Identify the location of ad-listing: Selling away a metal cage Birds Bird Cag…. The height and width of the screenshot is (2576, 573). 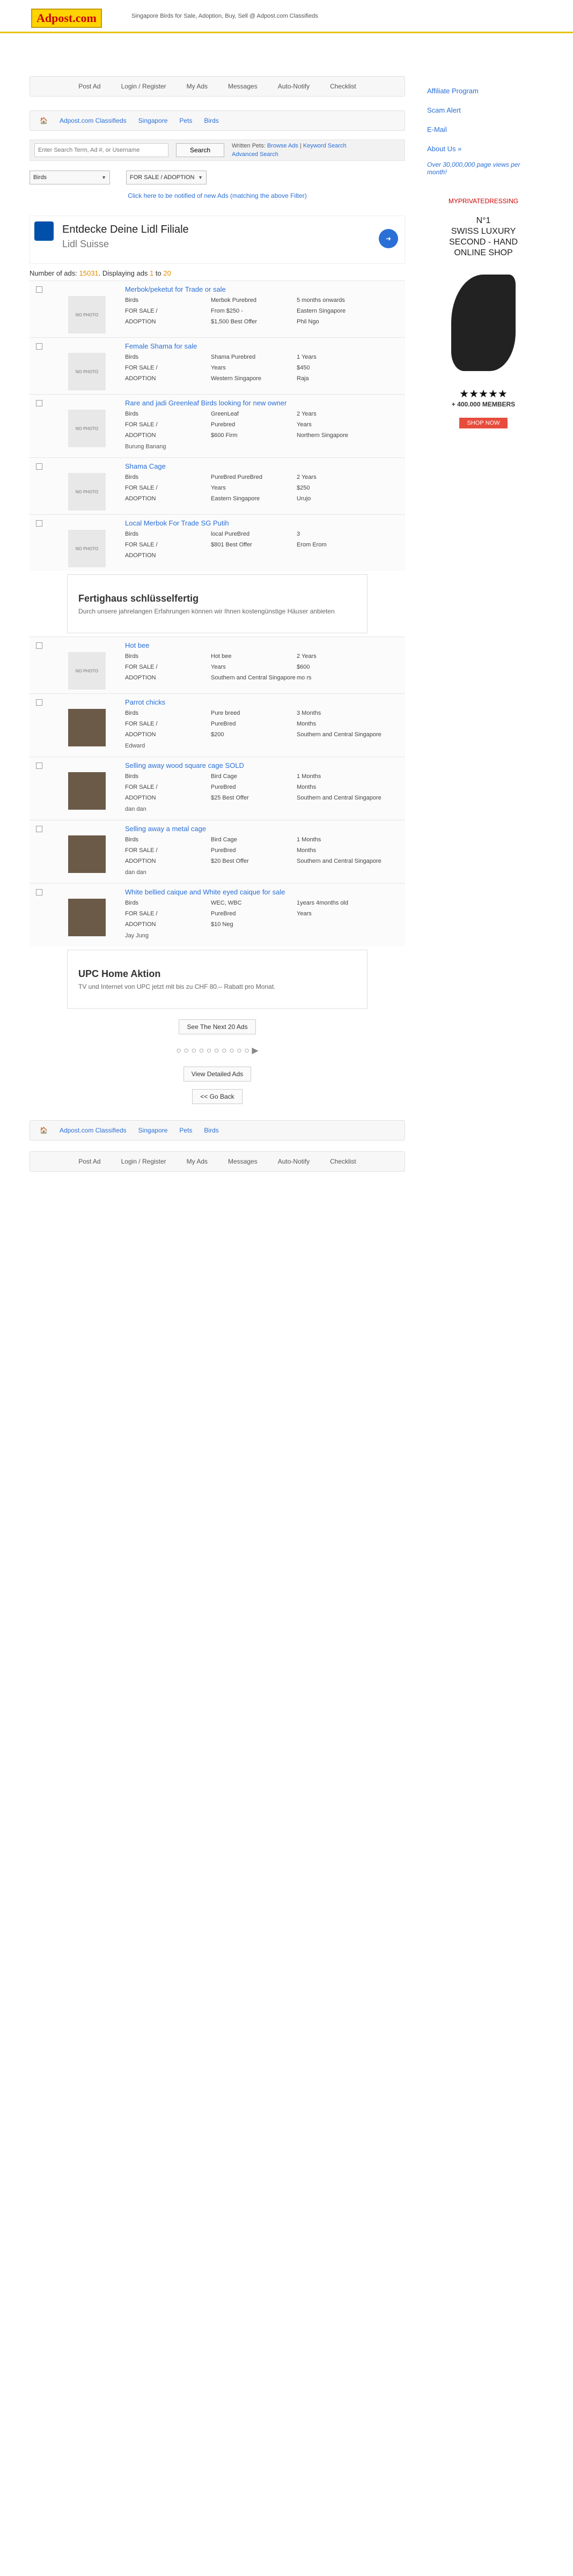
(217, 851).